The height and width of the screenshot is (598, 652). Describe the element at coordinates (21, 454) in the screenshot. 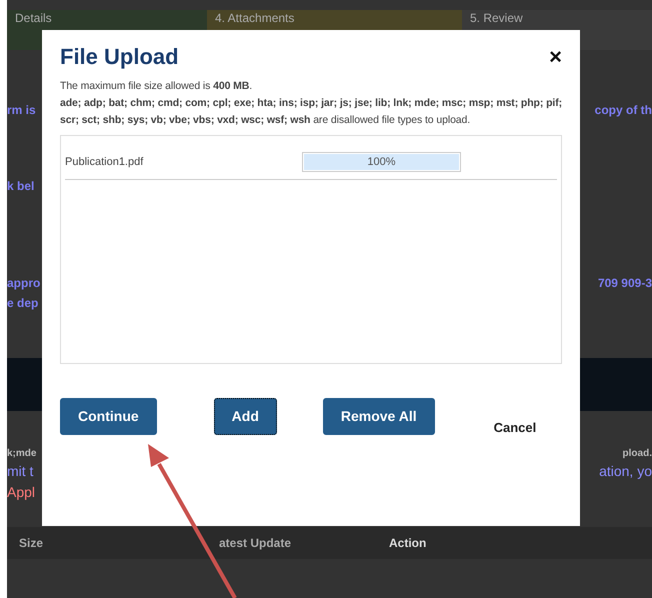

I see `page-text: k;mde` at that location.